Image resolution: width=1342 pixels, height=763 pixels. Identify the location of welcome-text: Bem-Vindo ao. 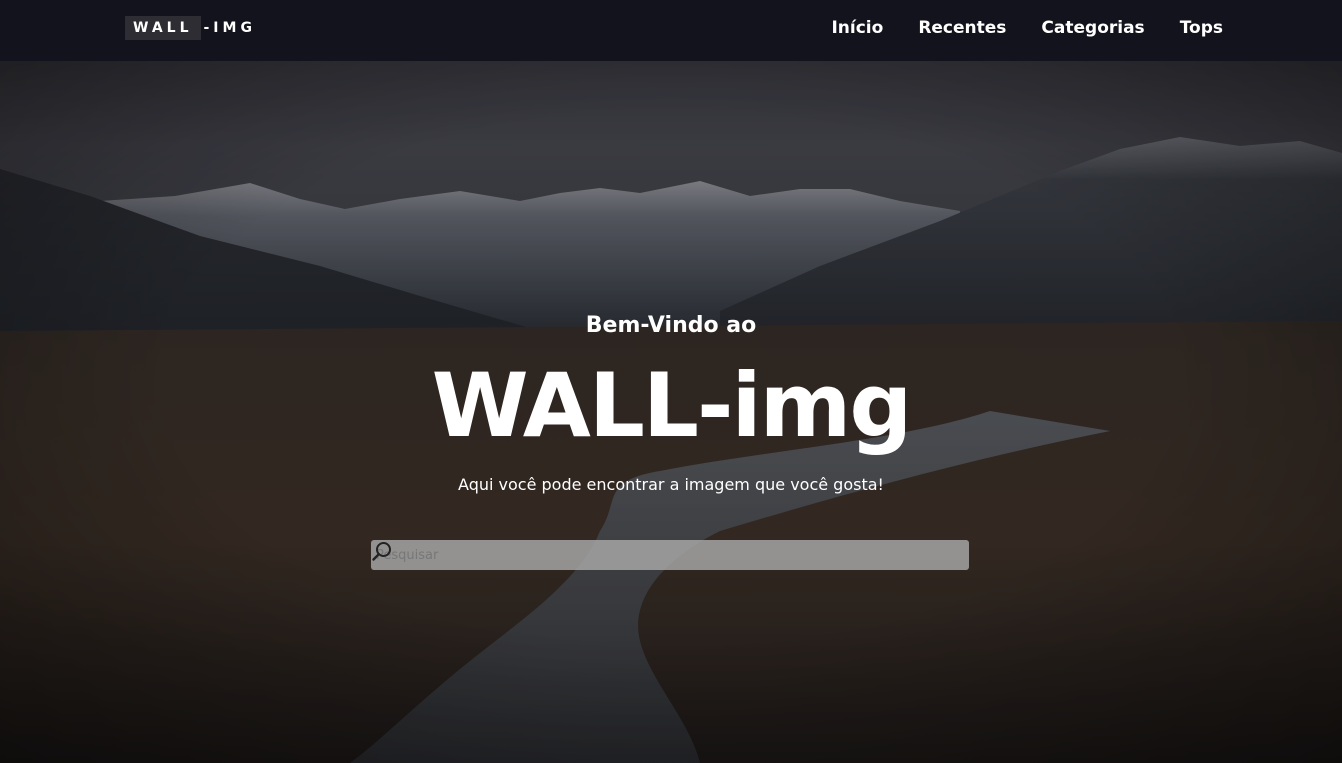
(671, 325).